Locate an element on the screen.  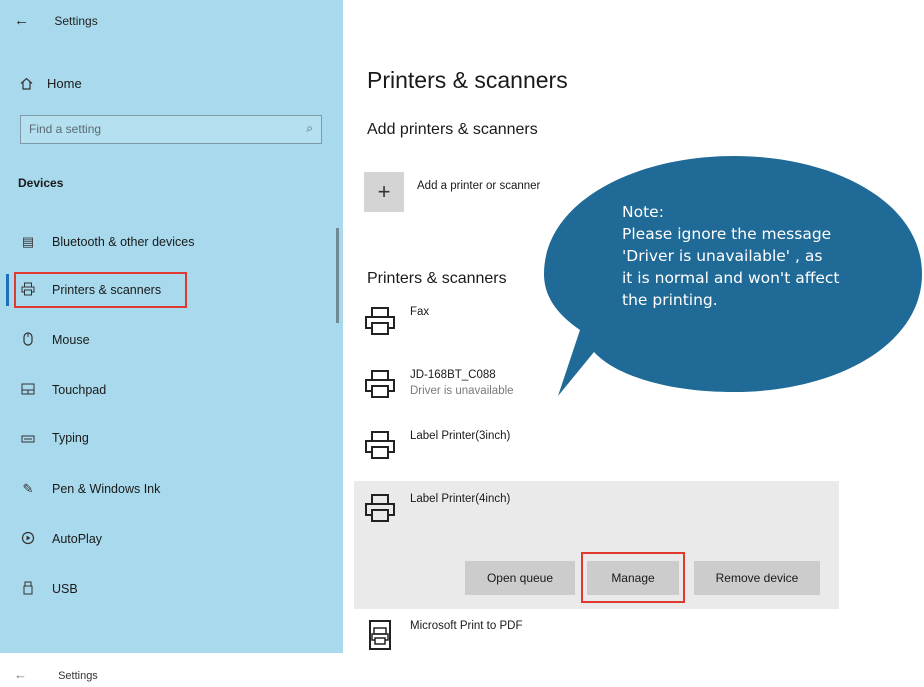
sidebar-item-printers: Printers & scanners is located at coordinates (89, 290).